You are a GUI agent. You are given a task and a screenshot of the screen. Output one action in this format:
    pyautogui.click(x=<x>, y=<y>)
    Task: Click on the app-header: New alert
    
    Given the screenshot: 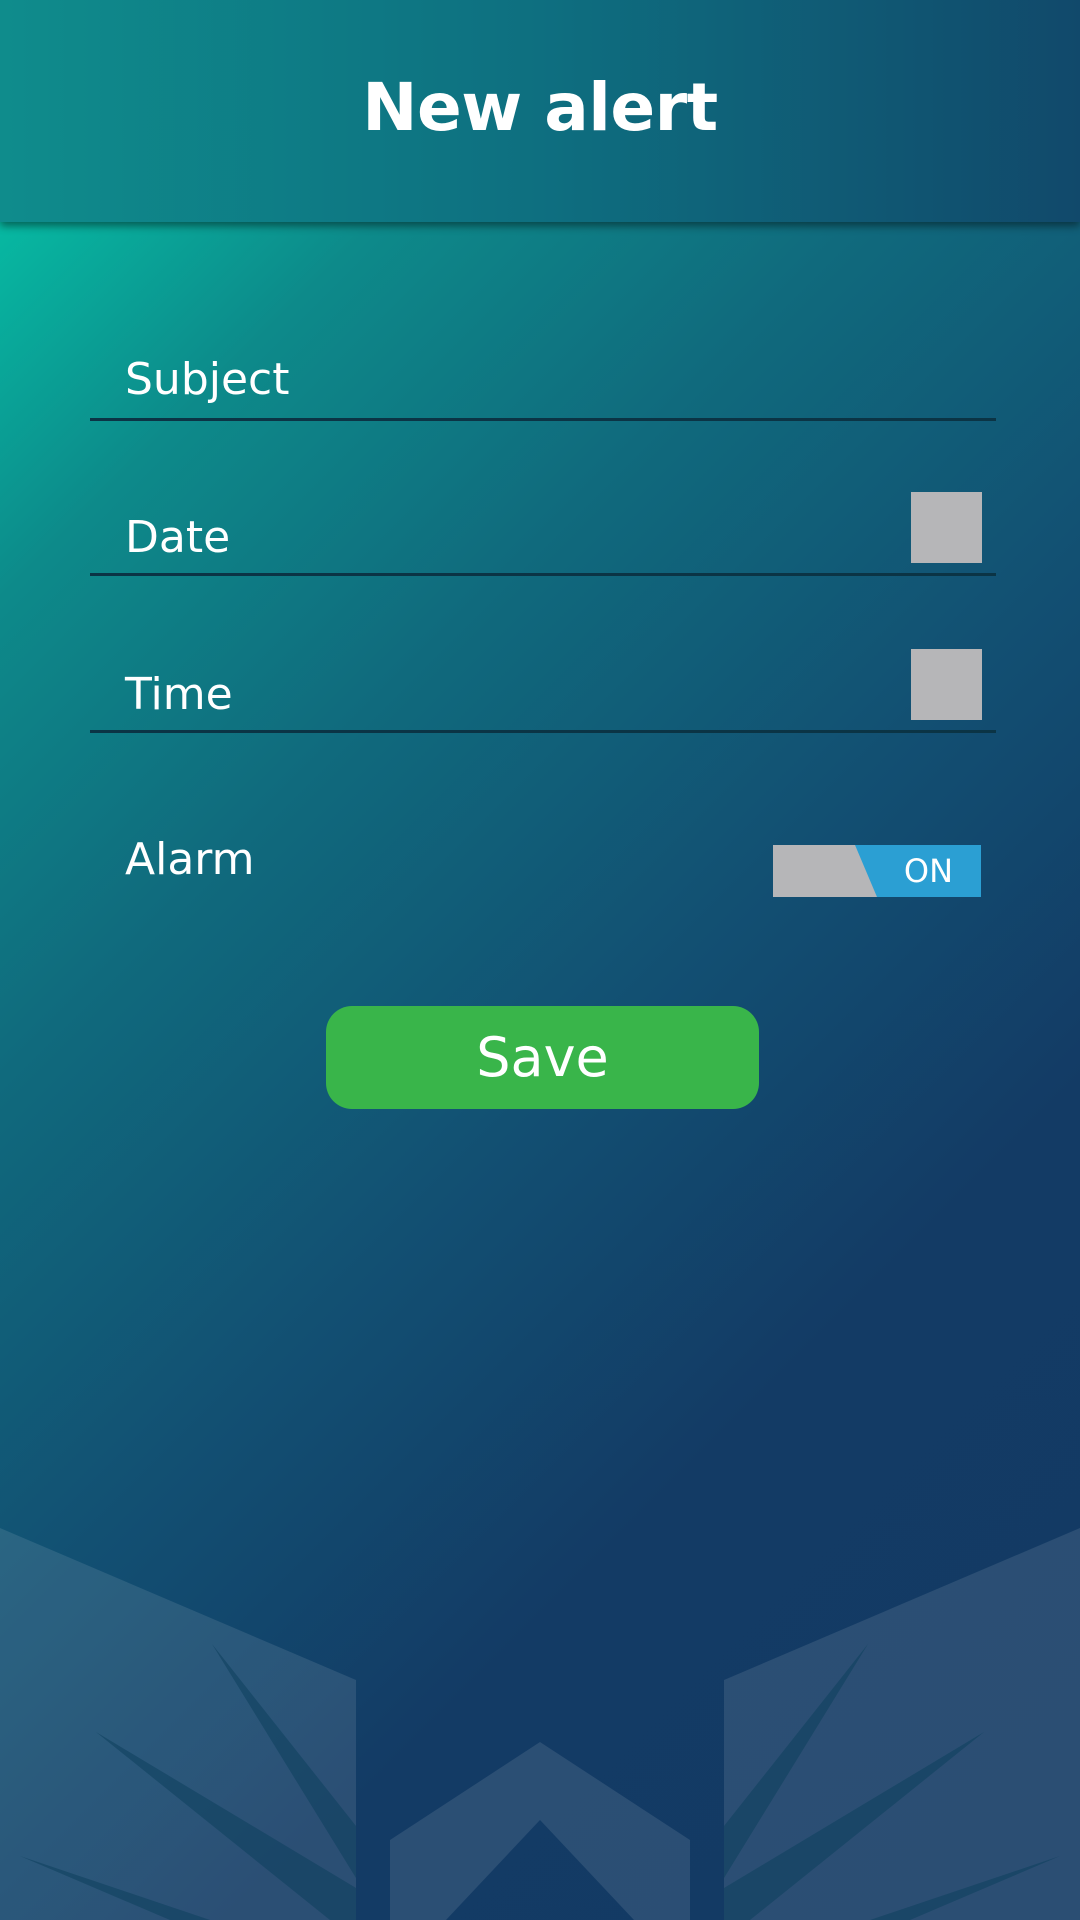 What is the action you would take?
    pyautogui.click(x=540, y=111)
    